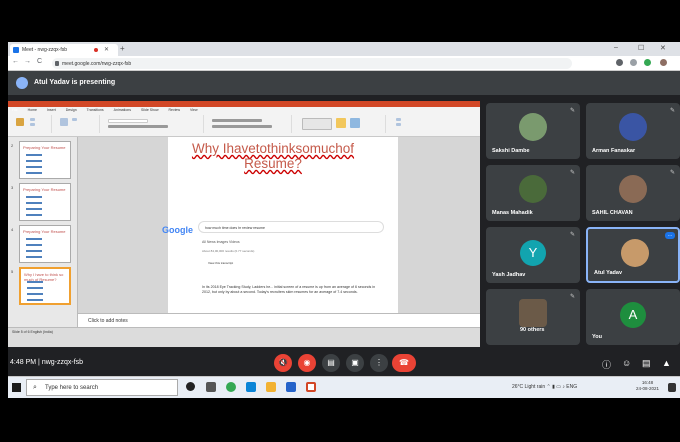 Image resolution: width=680 pixels, height=442 pixels. What do you see at coordinates (291, 387) in the screenshot?
I see `store-icon` at bounding box center [291, 387].